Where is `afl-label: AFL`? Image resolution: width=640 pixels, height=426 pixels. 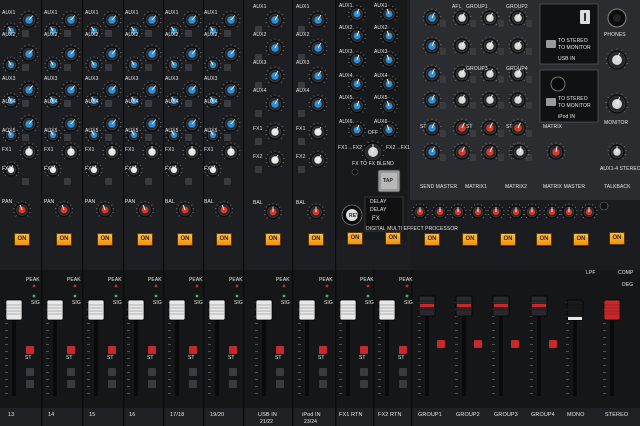 afl-label: AFL is located at coordinates (457, 7).